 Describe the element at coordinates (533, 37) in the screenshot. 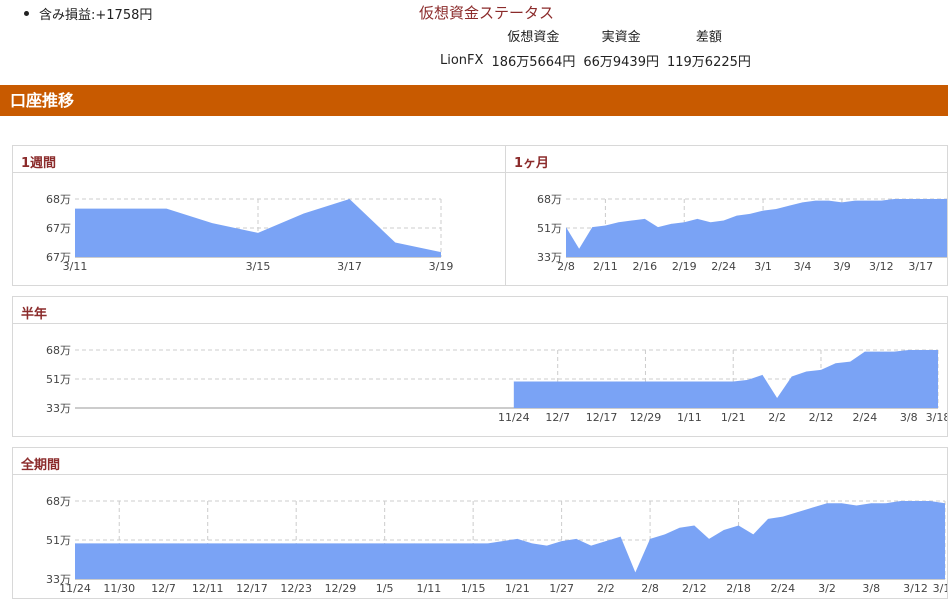

I see `status-col-virtual: 仮想資金` at that location.